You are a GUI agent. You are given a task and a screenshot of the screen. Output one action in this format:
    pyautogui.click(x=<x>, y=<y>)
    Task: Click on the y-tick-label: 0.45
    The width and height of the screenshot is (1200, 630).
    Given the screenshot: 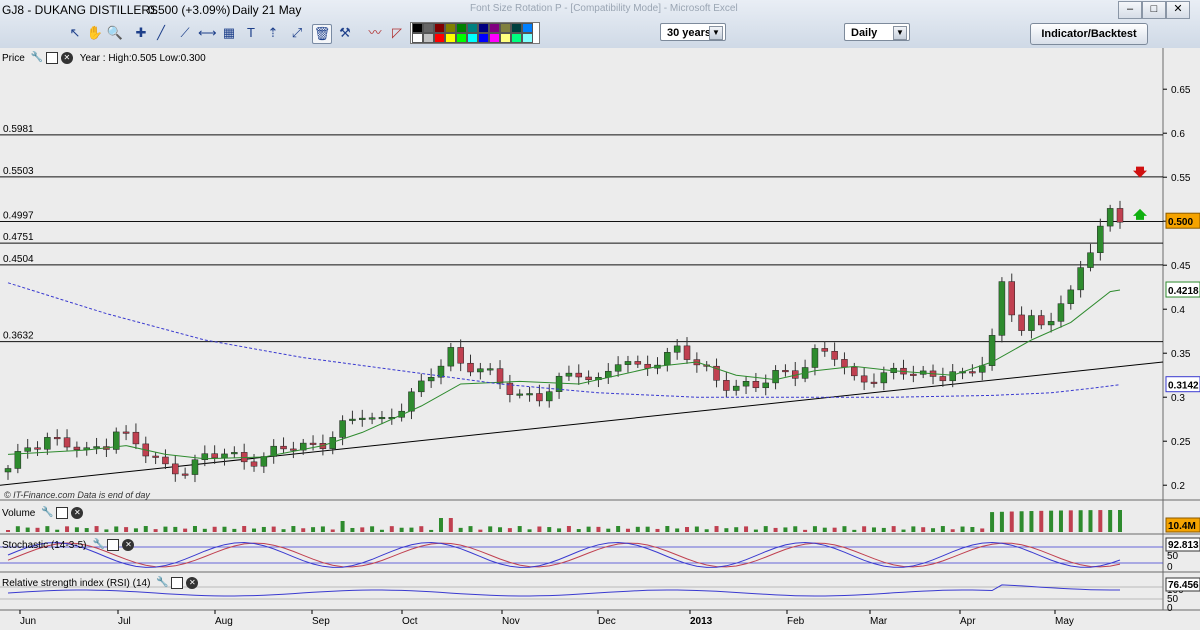 What is the action you would take?
    pyautogui.click(x=1181, y=266)
    